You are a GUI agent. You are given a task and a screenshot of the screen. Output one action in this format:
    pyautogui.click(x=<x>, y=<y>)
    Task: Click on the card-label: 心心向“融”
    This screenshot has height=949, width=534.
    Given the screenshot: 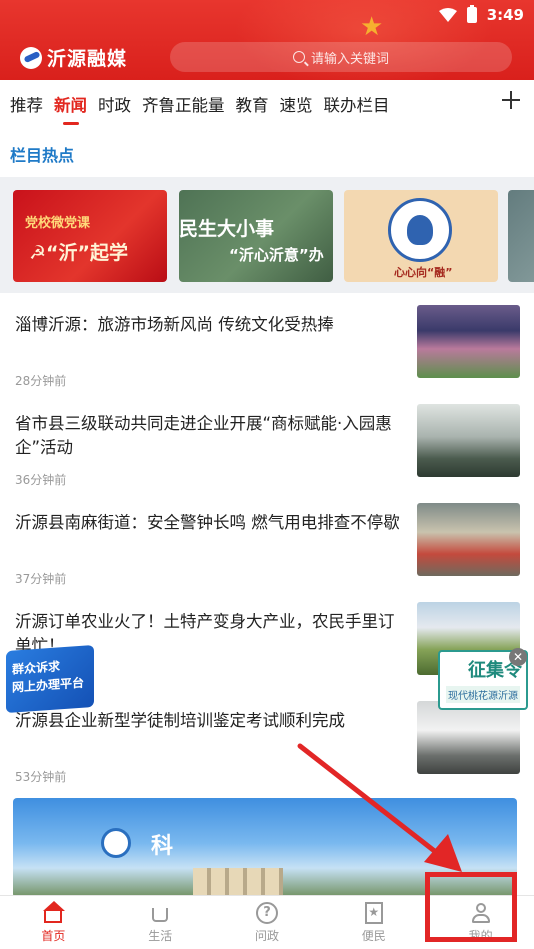 What is the action you would take?
    pyautogui.click(x=423, y=272)
    